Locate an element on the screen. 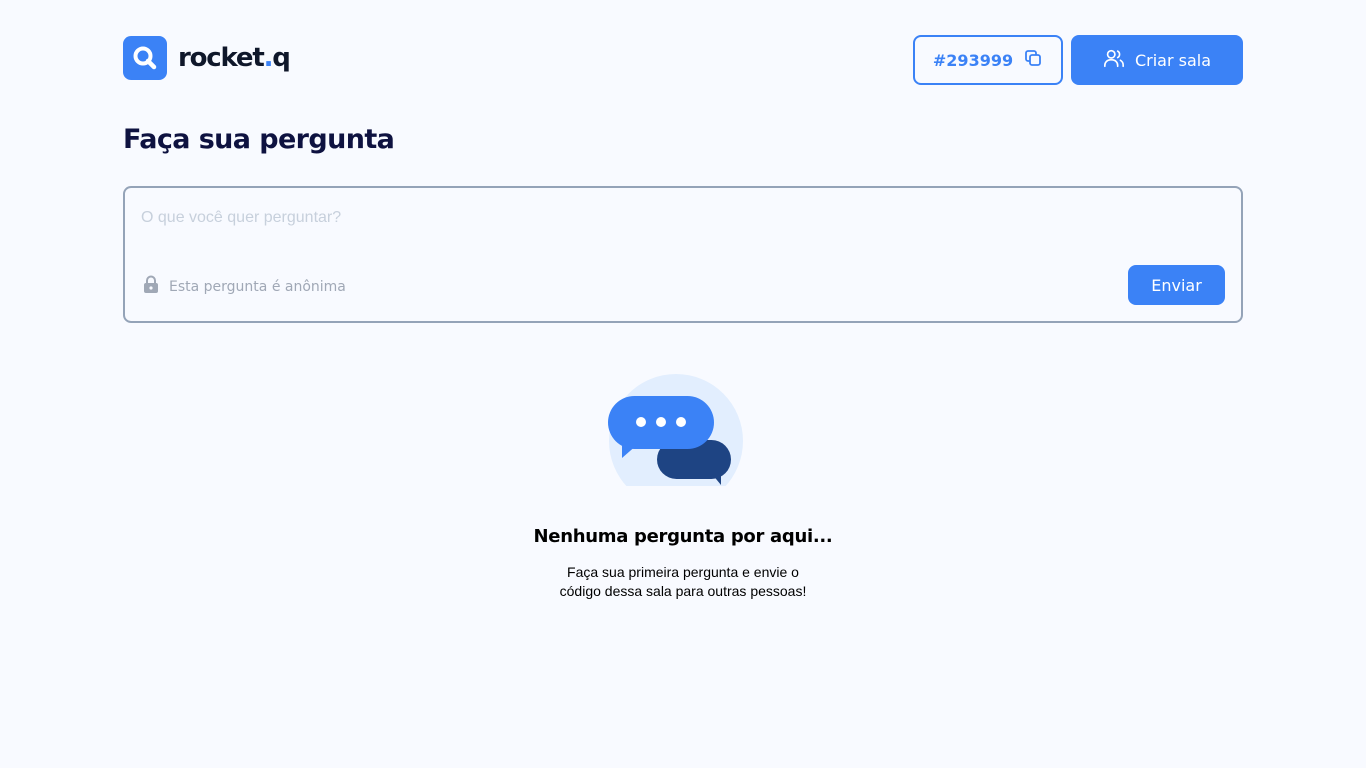 Image resolution: width=1366 pixels, height=768 pixels. create-room-button: Criar sala is located at coordinates (1157, 60).